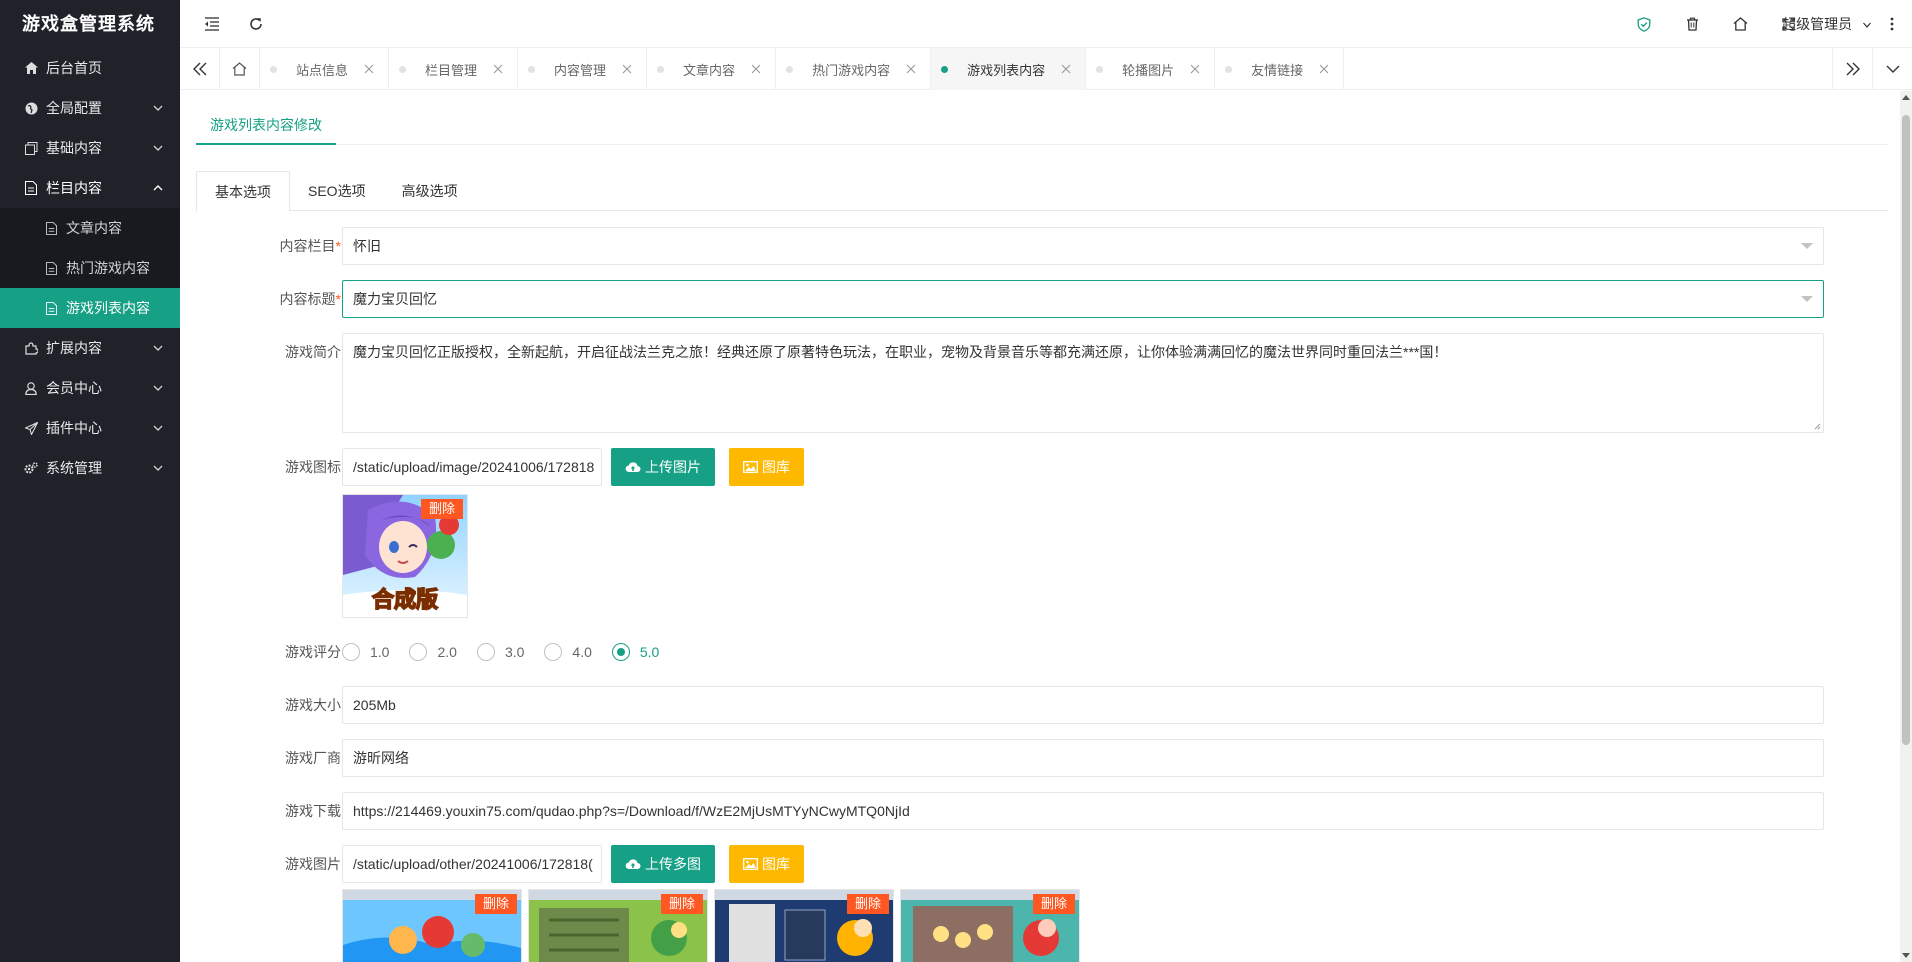 This screenshot has width=1912, height=962. I want to click on scrollbar-thumb, so click(1906, 430).